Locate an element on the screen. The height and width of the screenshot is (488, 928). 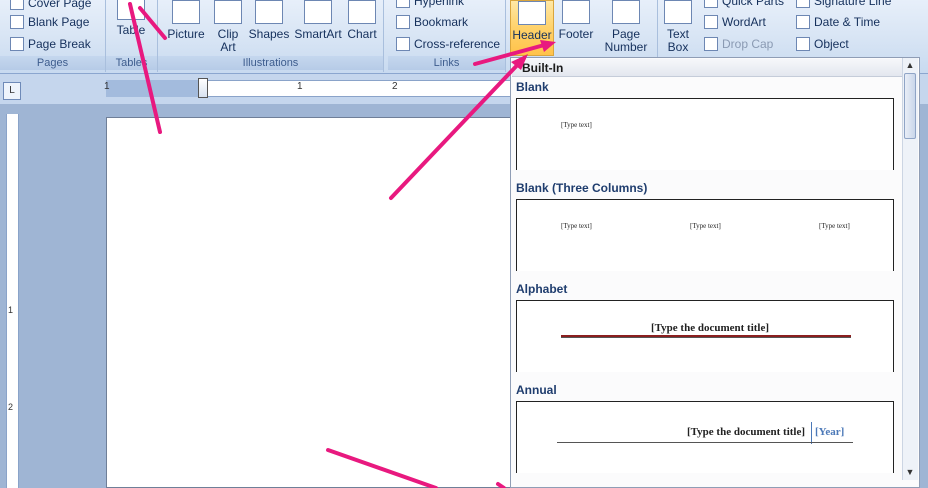
drop-cap-button: Drop Cap is located at coordinates (738, 44).